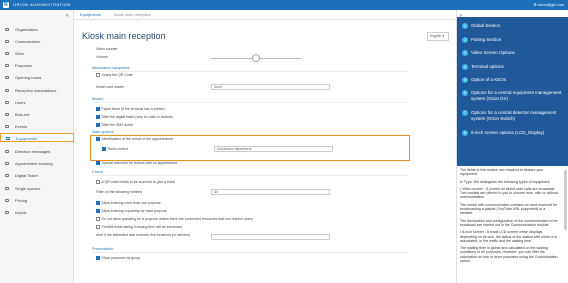  What do you see at coordinates (26, 29) in the screenshot?
I see `sidebar-item-label: Organization` at bounding box center [26, 29].